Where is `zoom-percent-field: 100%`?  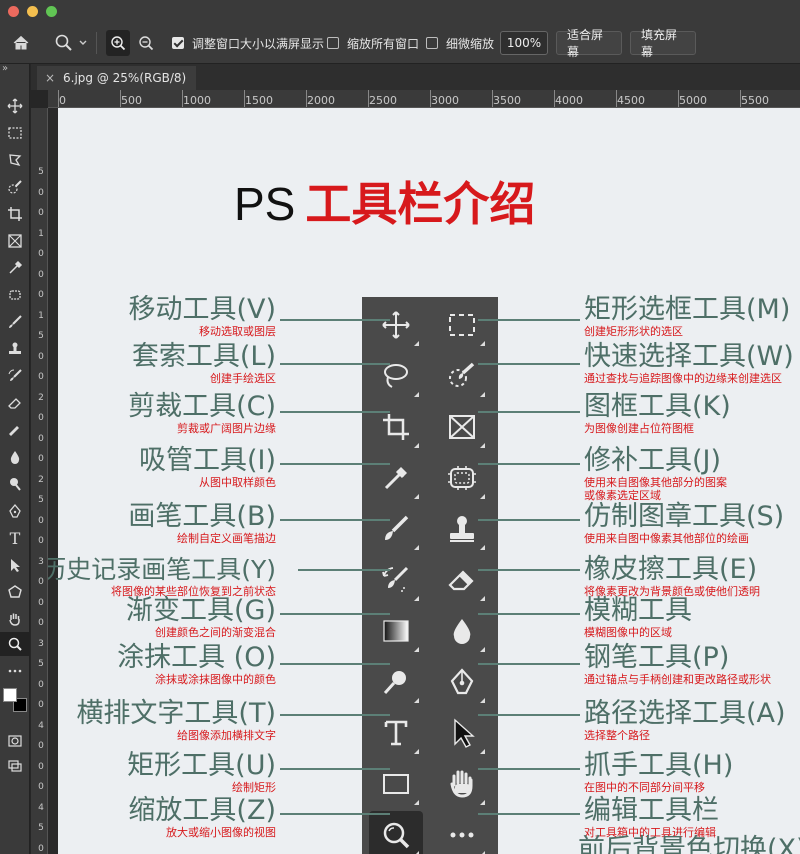 zoom-percent-field: 100% is located at coordinates (524, 43).